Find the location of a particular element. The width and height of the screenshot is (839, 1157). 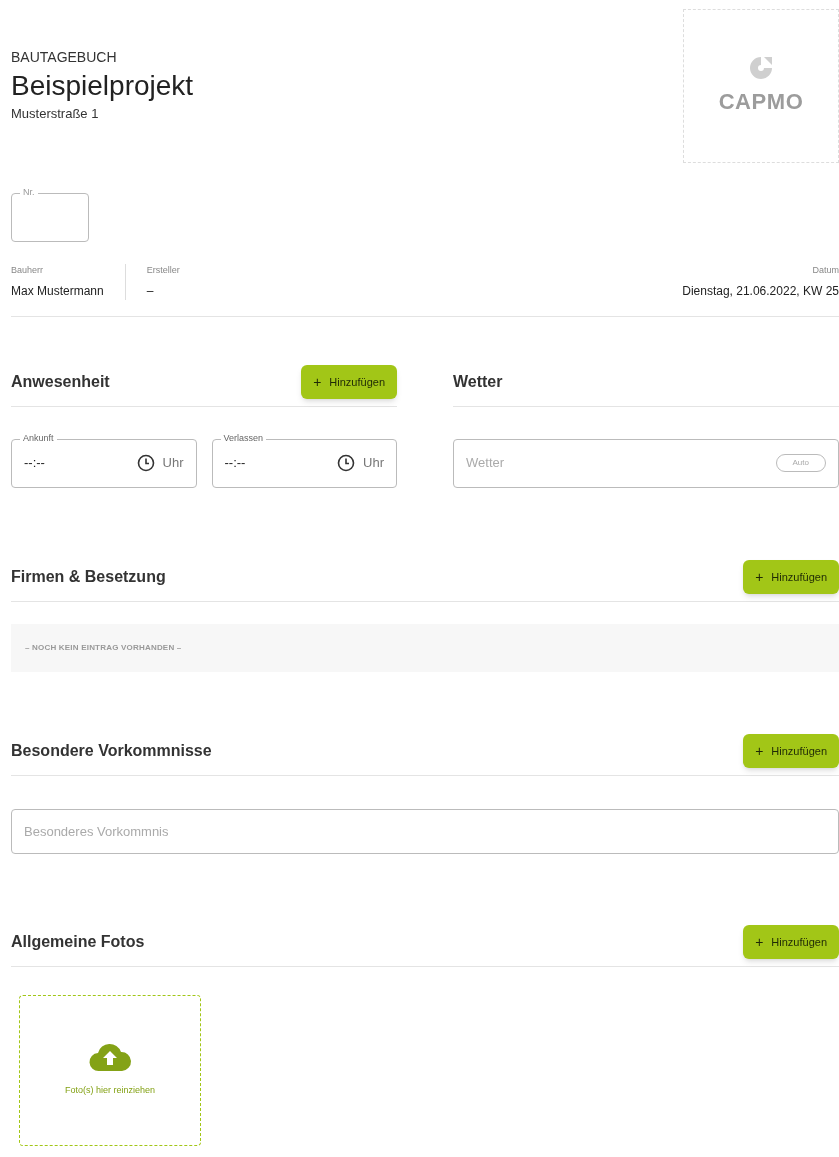

section-title: Allgemeine Fotos is located at coordinates (78, 942).